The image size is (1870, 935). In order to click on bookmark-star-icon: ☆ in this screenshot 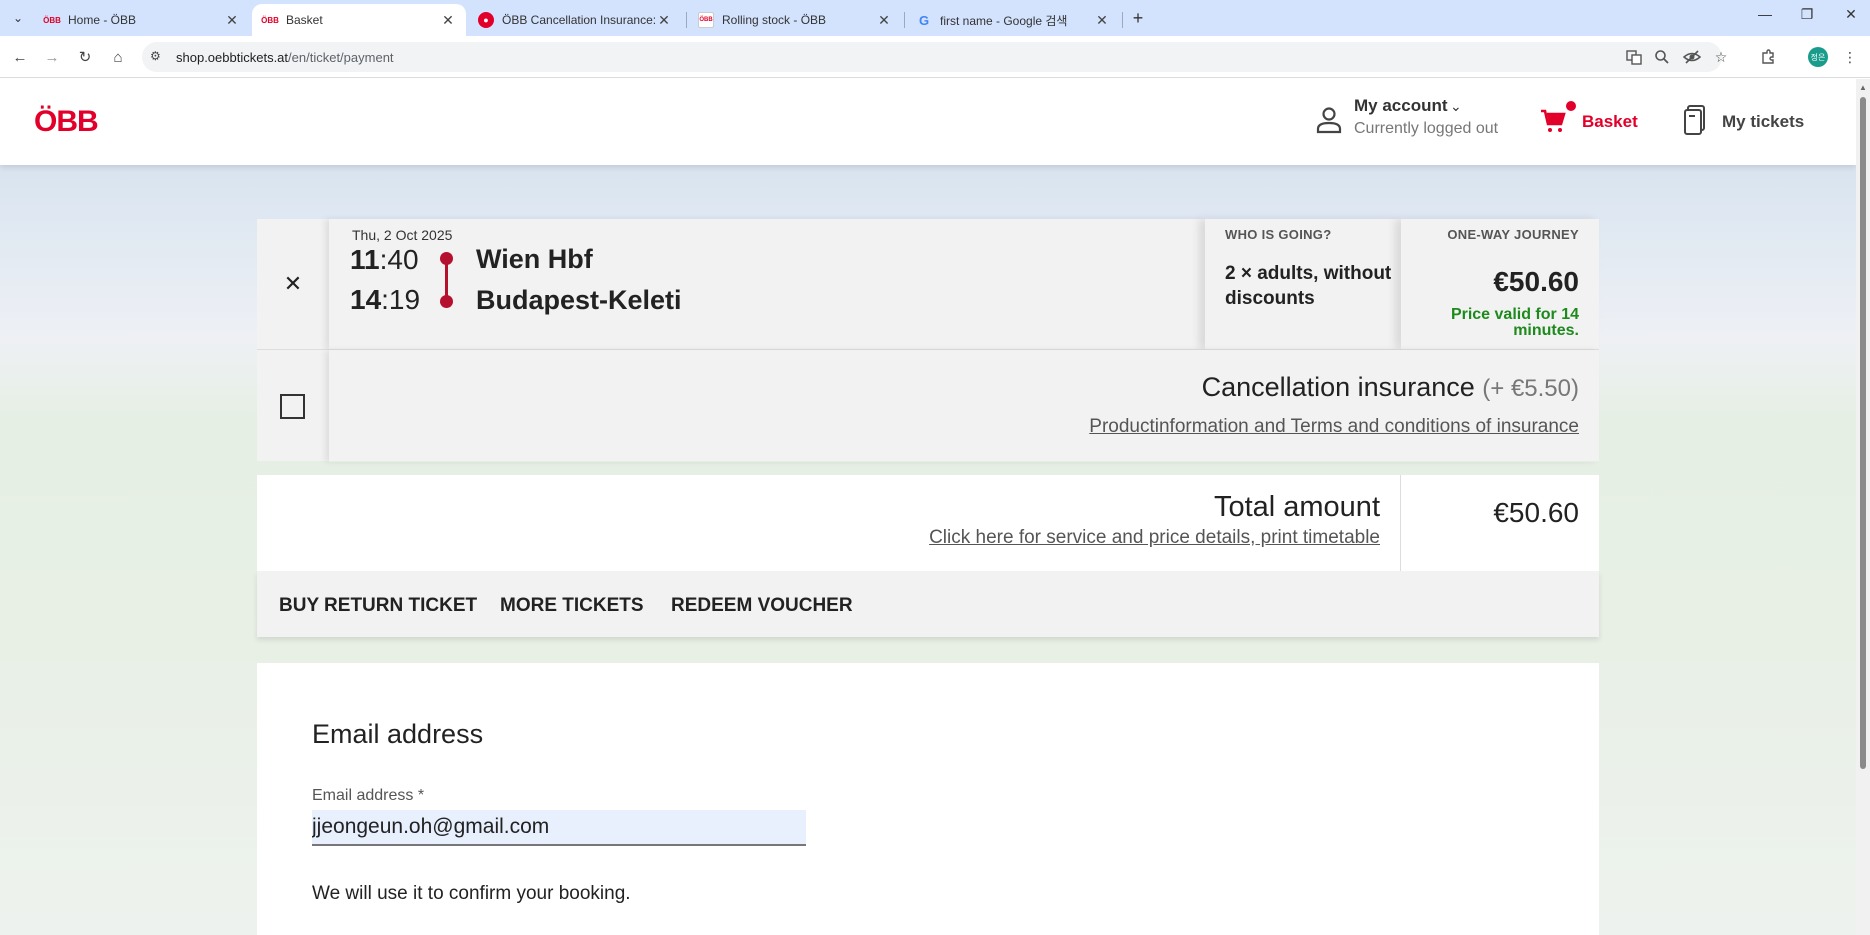, I will do `click(1721, 57)`.